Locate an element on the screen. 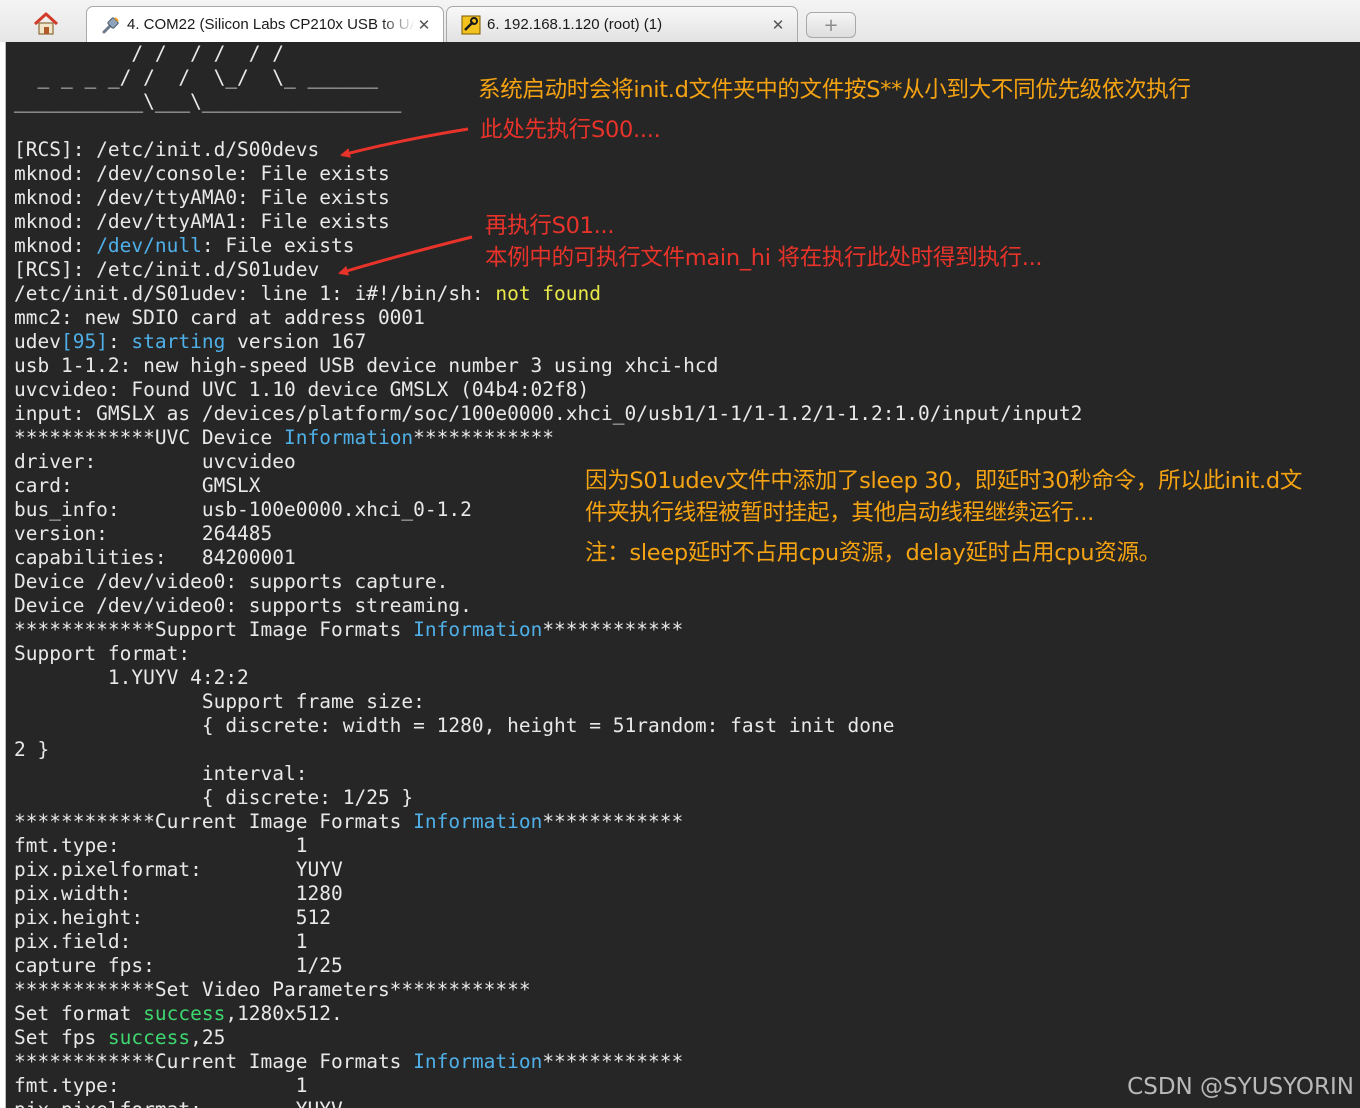 The height and width of the screenshot is (1108, 1360). terminal-line: interval: is located at coordinates (548, 774).